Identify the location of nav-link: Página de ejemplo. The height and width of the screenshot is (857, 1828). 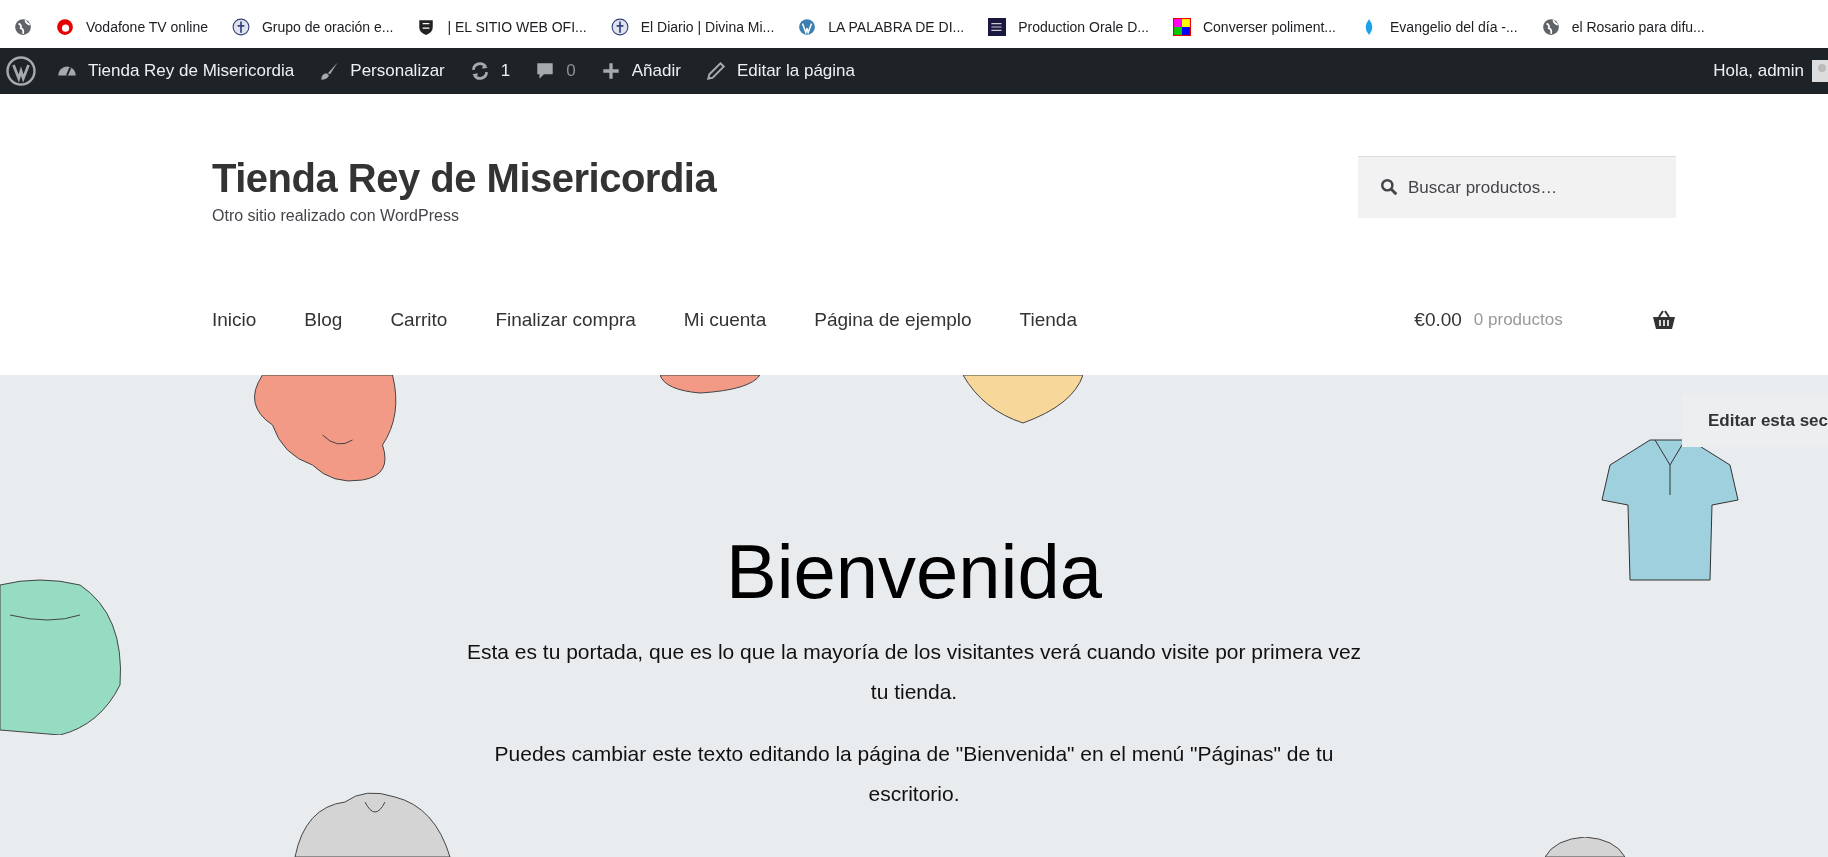
(893, 320).